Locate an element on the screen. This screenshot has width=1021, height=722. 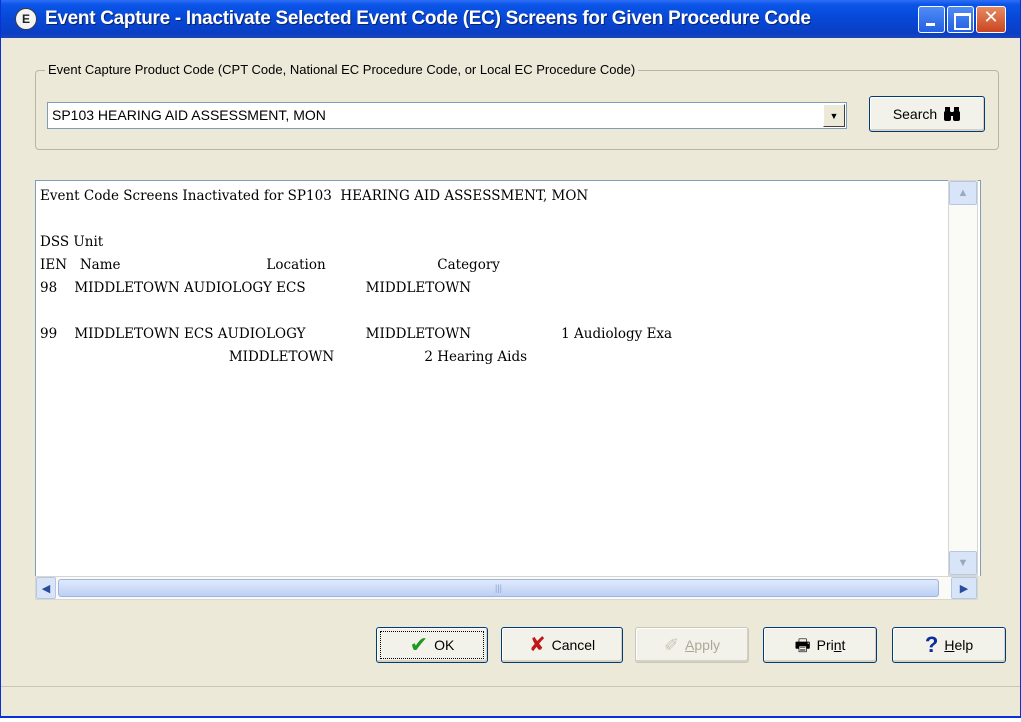
help-button-label: Help is located at coordinates (959, 645).